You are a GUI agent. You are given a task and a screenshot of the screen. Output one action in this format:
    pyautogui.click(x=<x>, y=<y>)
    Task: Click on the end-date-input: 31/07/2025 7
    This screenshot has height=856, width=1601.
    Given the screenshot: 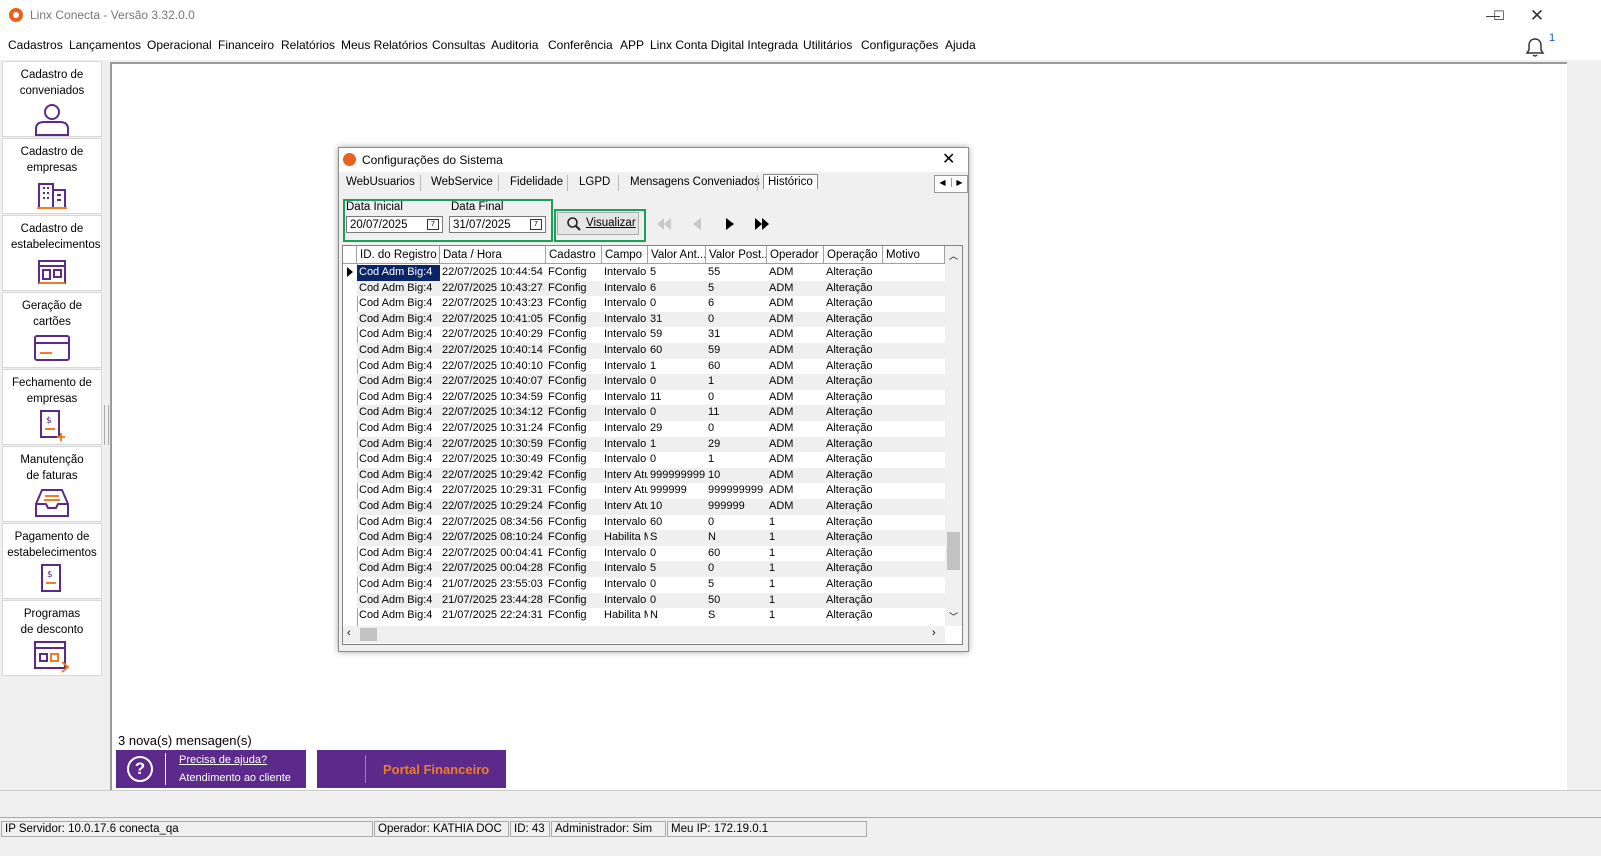 What is the action you would take?
    pyautogui.click(x=497, y=224)
    